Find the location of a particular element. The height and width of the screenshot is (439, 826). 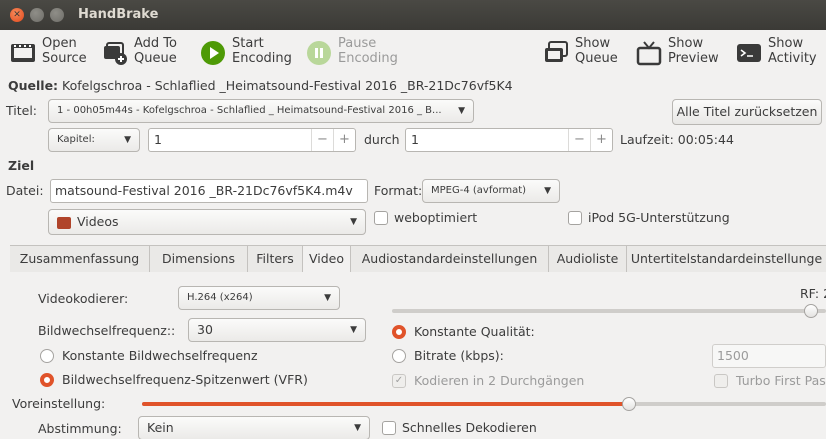

encoder-label: Videokodierer: is located at coordinates (83, 298).